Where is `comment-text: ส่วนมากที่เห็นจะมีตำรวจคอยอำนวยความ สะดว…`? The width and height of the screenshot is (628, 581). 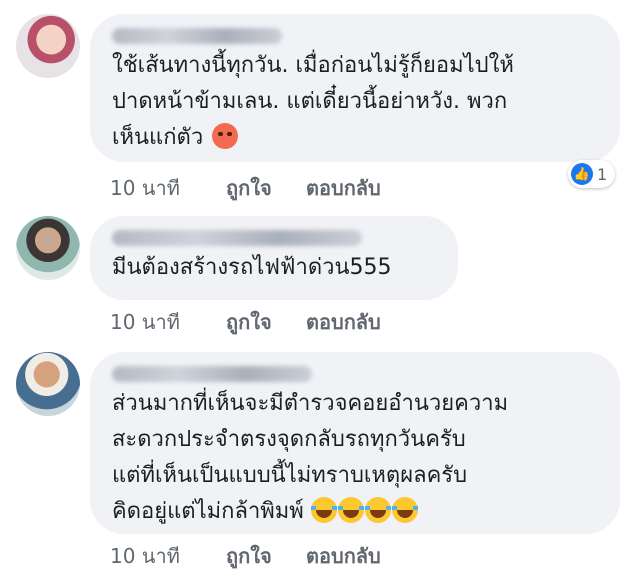 comment-text: ส่วนมากที่เห็นจะมีตำรวจคอยอำนวยความ สะดว… is located at coordinates (310, 457).